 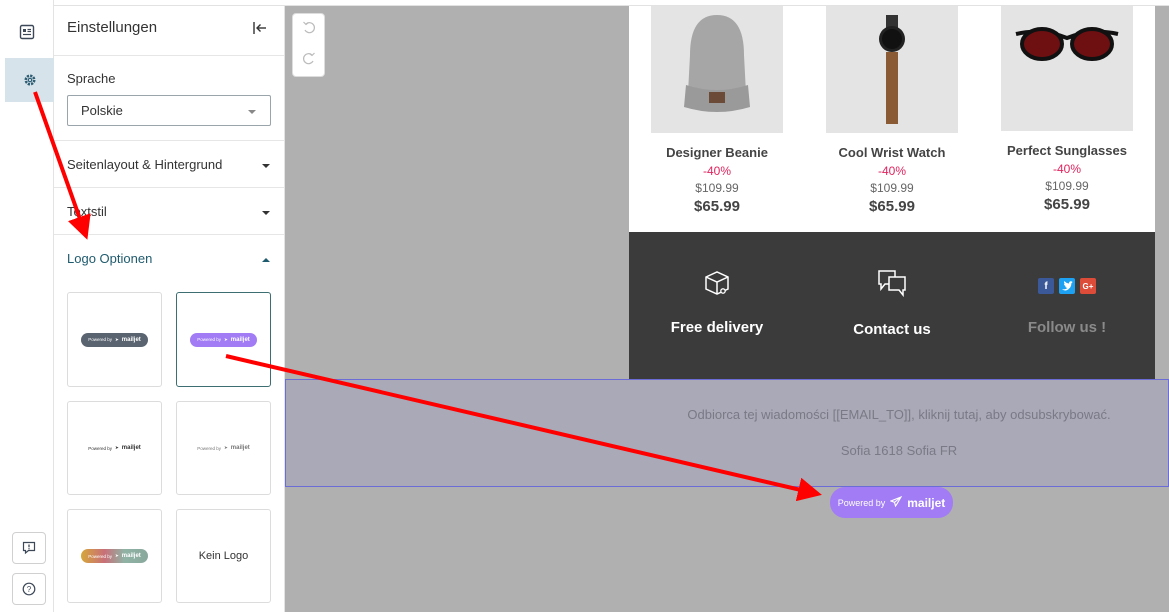 I want to click on social-icons: f G+, so click(x=1067, y=285).